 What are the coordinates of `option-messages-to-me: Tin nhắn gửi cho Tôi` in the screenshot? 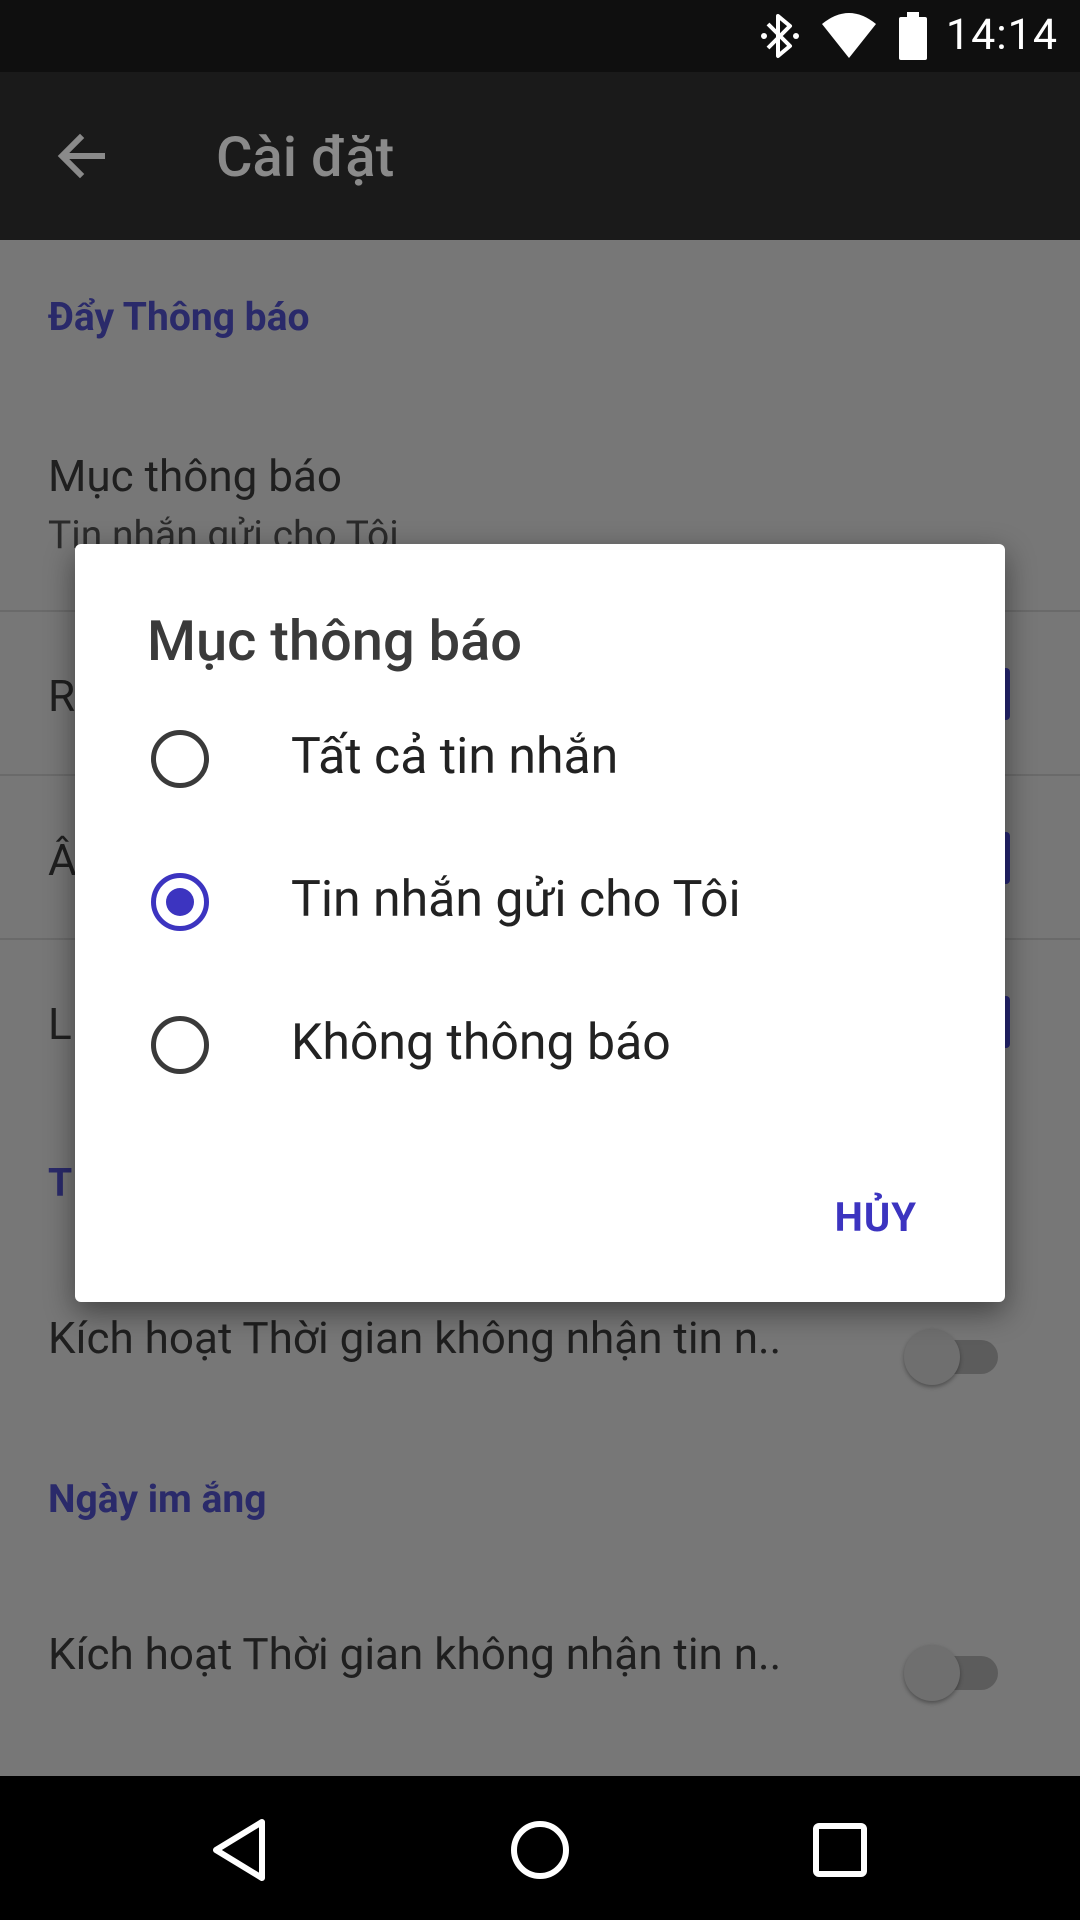 It's located at (540, 897).